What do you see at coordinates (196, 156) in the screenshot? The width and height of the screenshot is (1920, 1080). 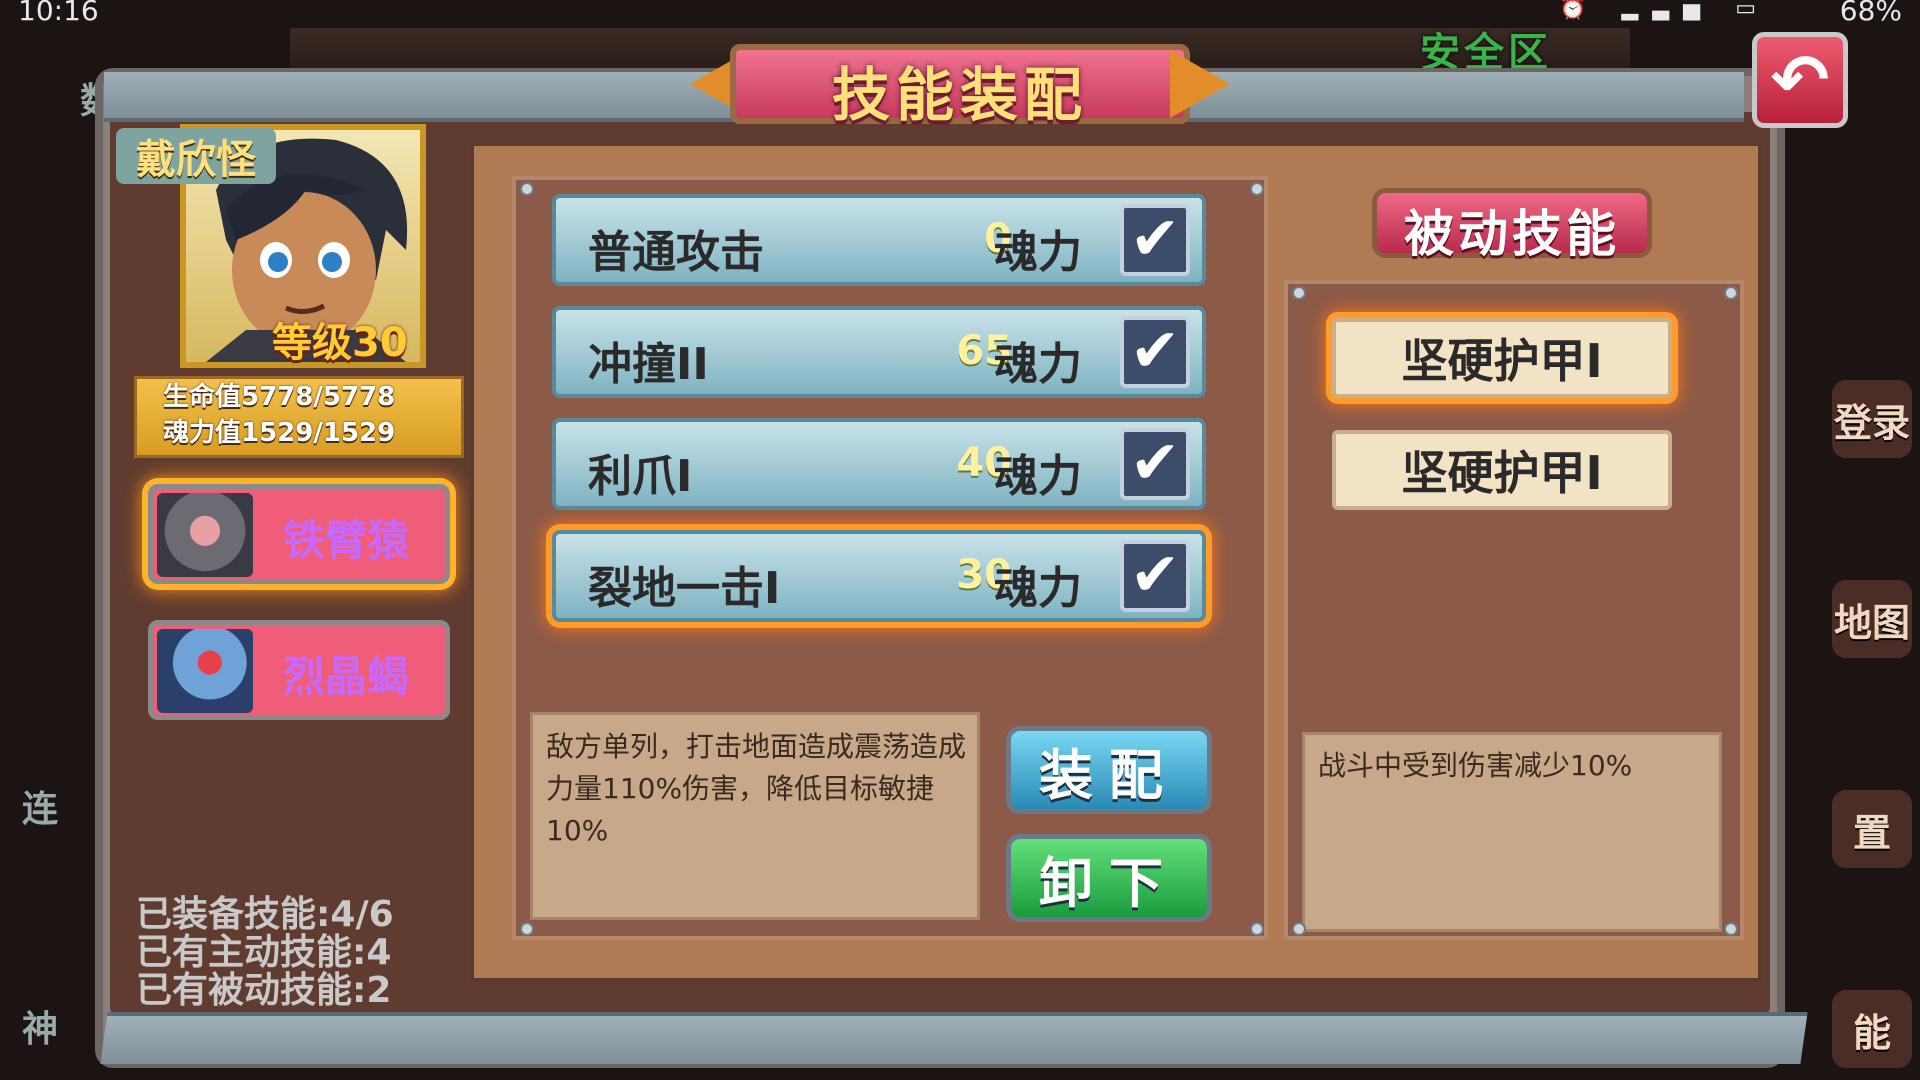 I see `hero-name: 戴欣怪` at bounding box center [196, 156].